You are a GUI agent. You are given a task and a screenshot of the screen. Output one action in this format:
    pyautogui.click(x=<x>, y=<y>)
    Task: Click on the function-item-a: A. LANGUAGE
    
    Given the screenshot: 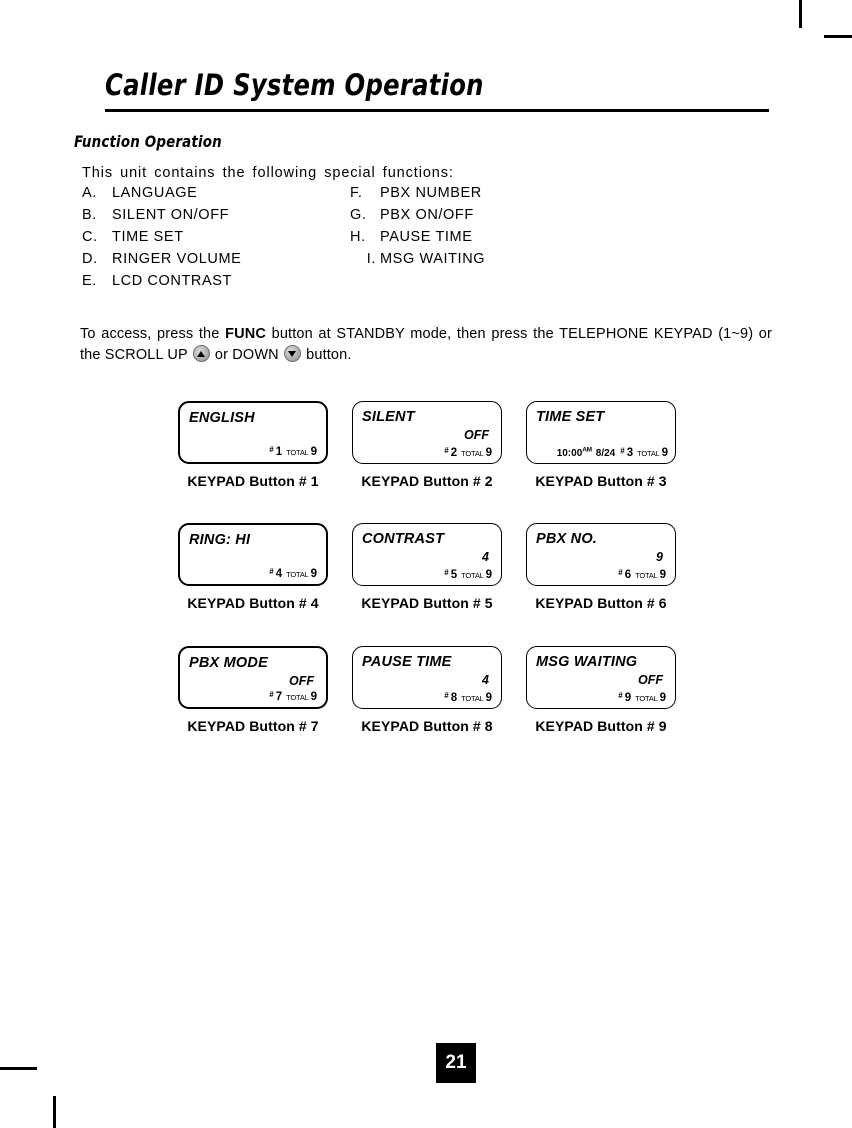 What is the action you would take?
    pyautogui.click(x=139, y=193)
    